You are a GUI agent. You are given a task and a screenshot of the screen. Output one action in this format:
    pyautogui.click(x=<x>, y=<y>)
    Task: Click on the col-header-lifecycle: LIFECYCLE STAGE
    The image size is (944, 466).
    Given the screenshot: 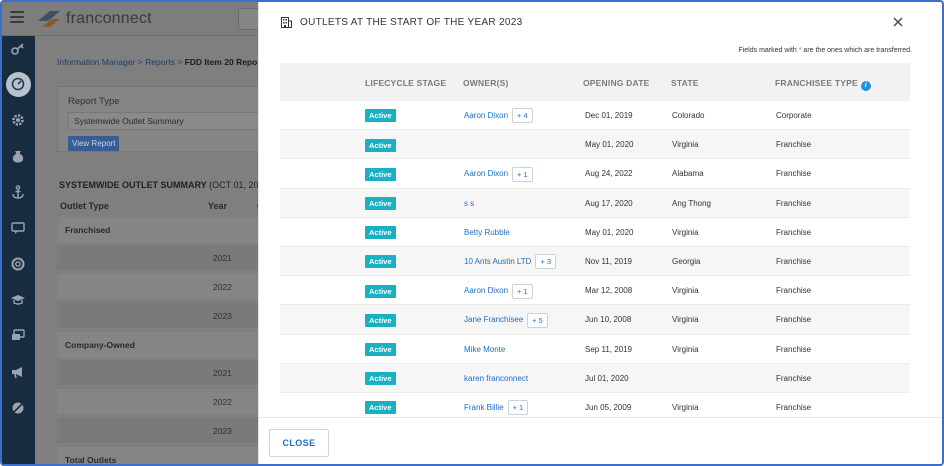 What is the action you would take?
    pyautogui.click(x=405, y=83)
    